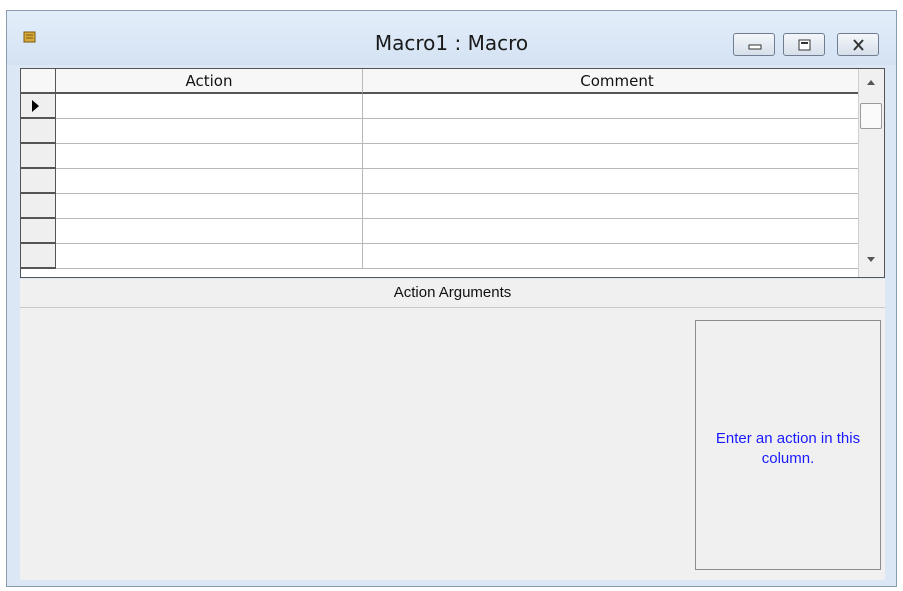  What do you see at coordinates (871, 82) in the screenshot?
I see `scroll-up-arrow-icon` at bounding box center [871, 82].